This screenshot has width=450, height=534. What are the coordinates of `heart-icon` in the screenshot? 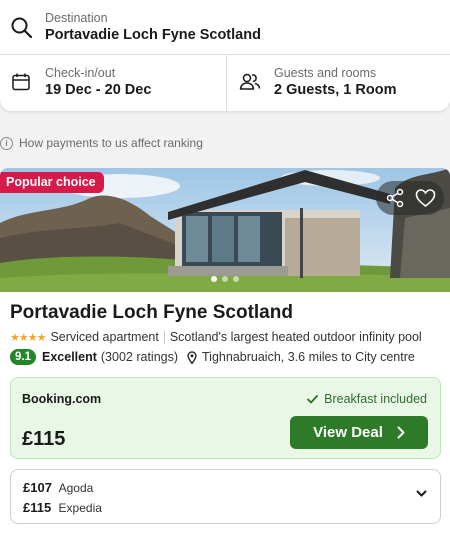 It's located at (425, 198).